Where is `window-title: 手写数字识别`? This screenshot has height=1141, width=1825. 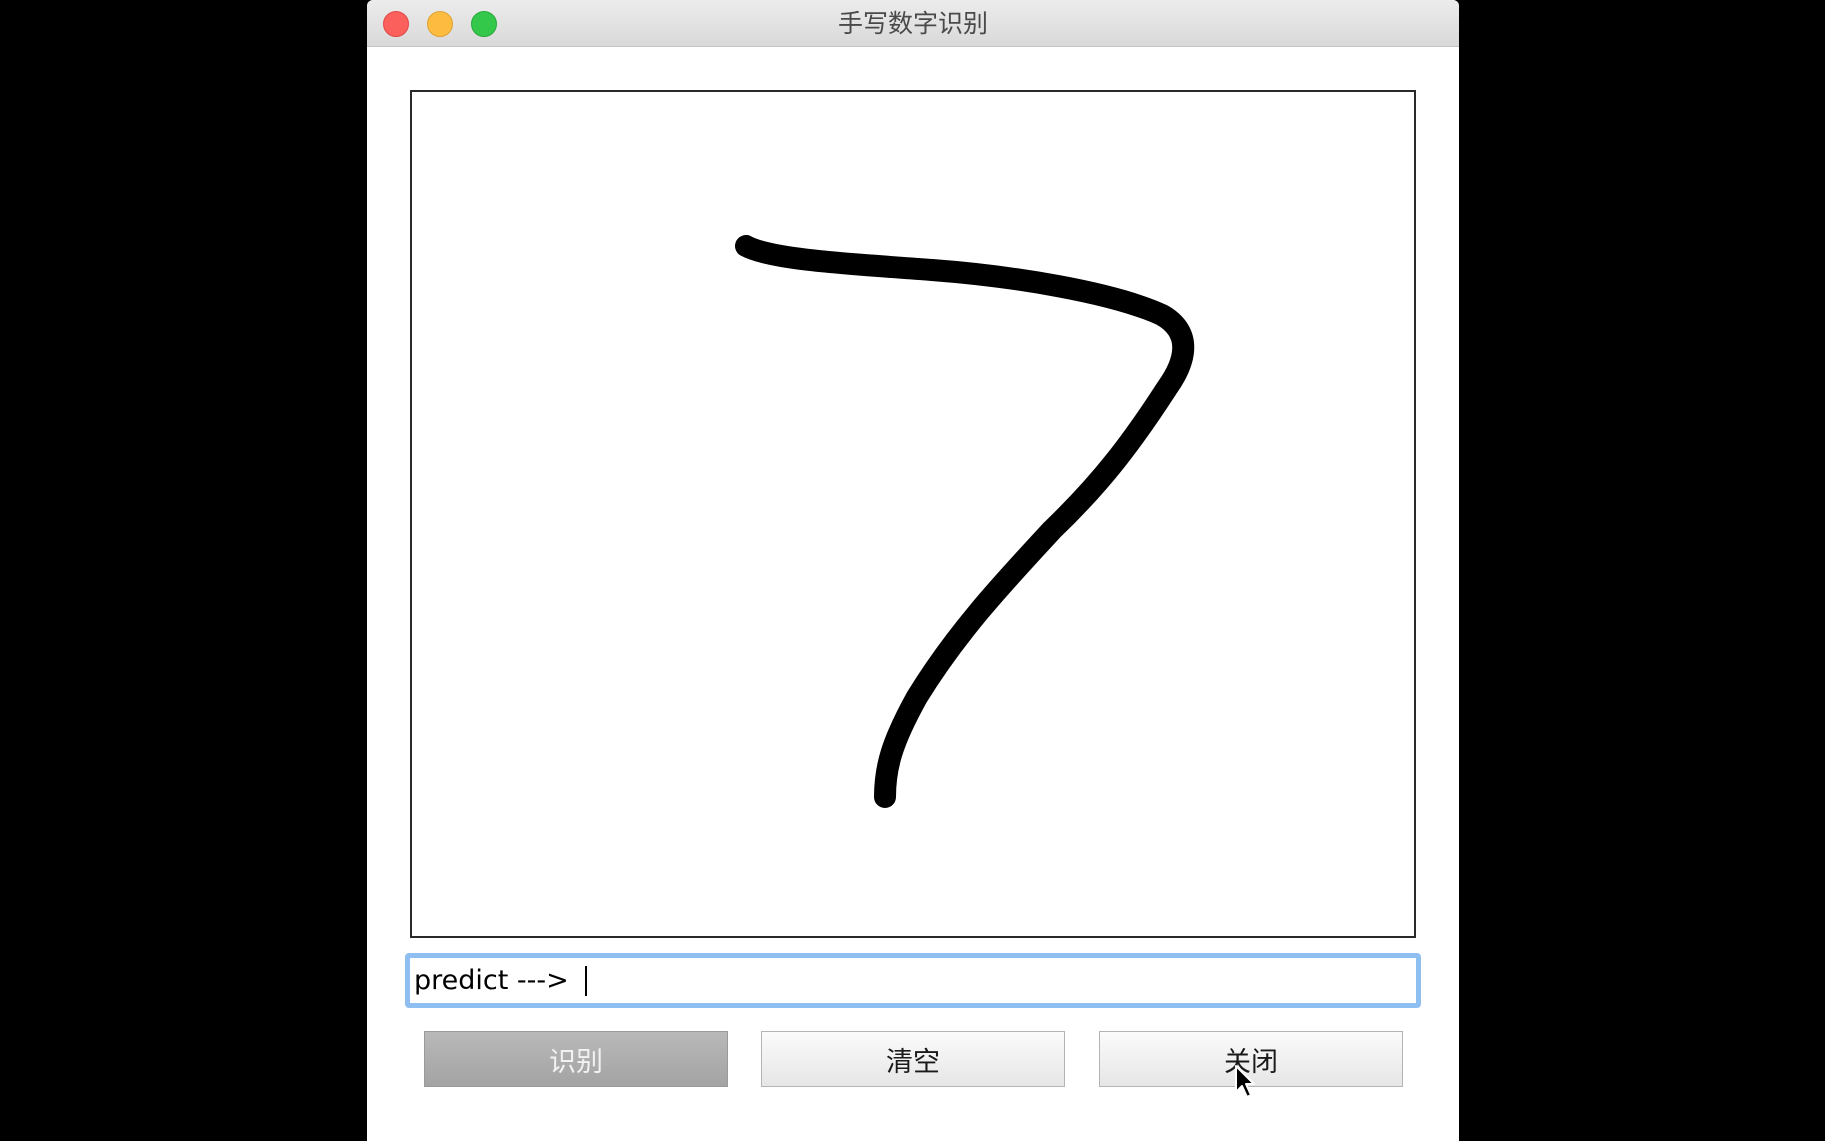
window-title: 手写数字识别 is located at coordinates (912, 23).